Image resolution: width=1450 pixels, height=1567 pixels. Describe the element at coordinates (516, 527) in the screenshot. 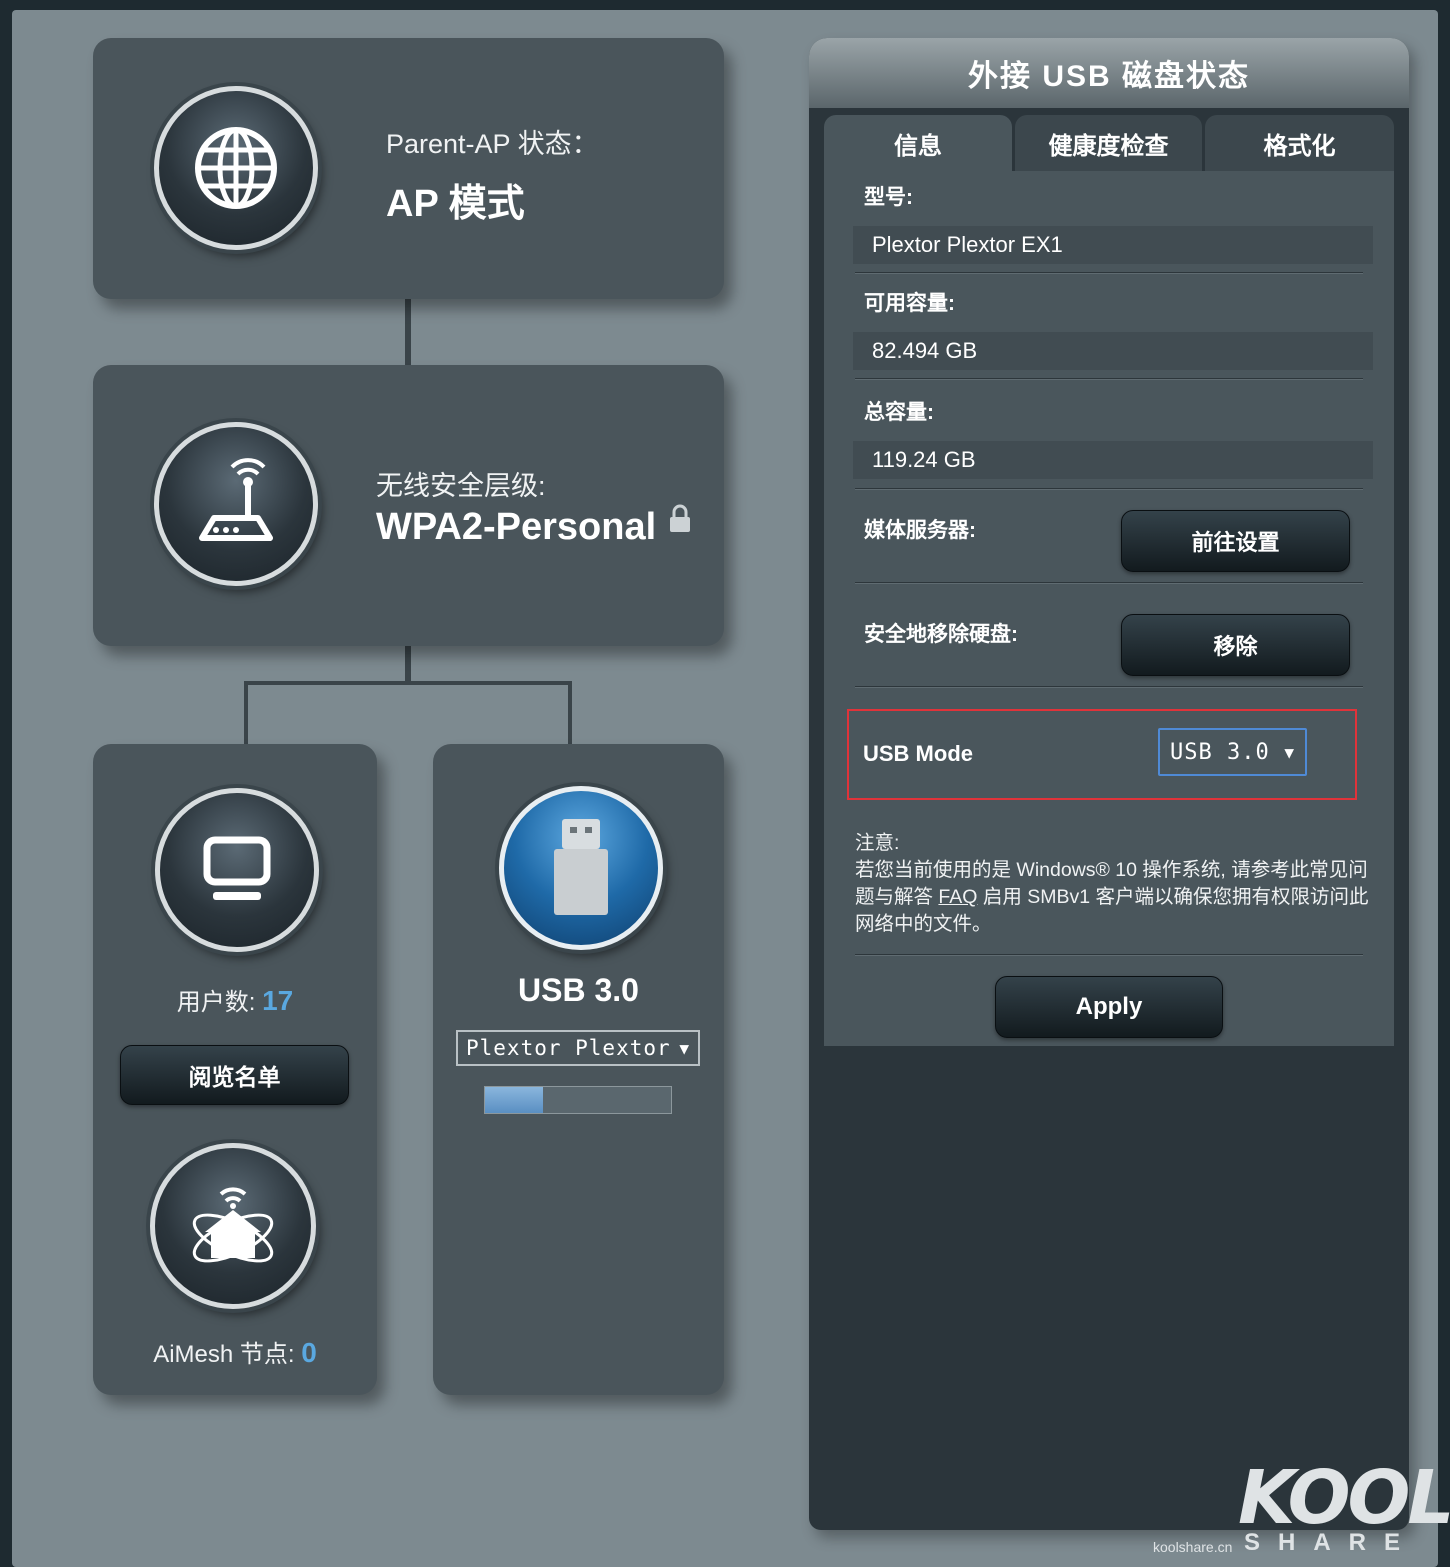

I see `security-level-value: WPA2-Personal` at that location.